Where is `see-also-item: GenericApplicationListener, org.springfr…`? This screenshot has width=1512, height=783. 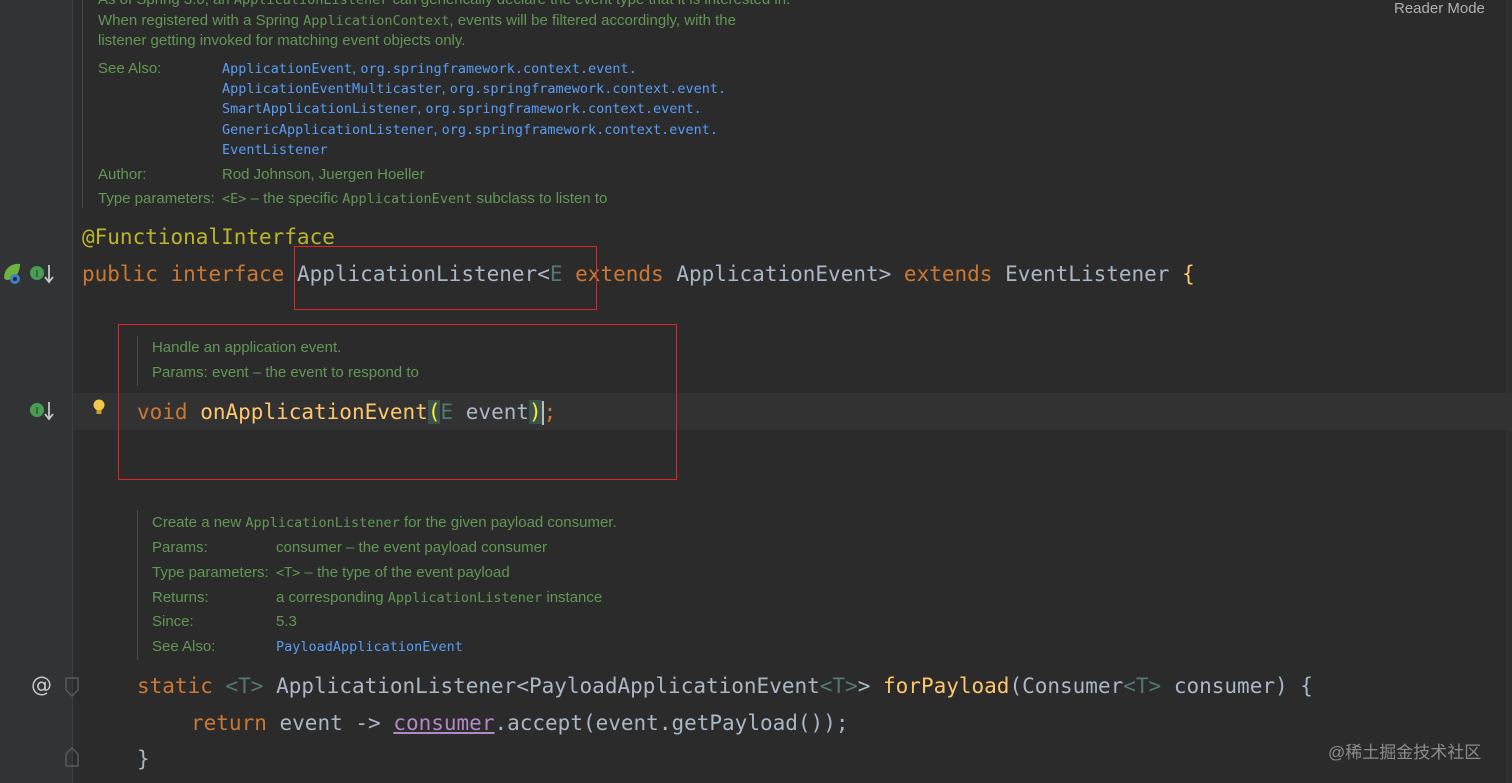
see-also-item: GenericApplicationListener, org.springfr… is located at coordinates (470, 130).